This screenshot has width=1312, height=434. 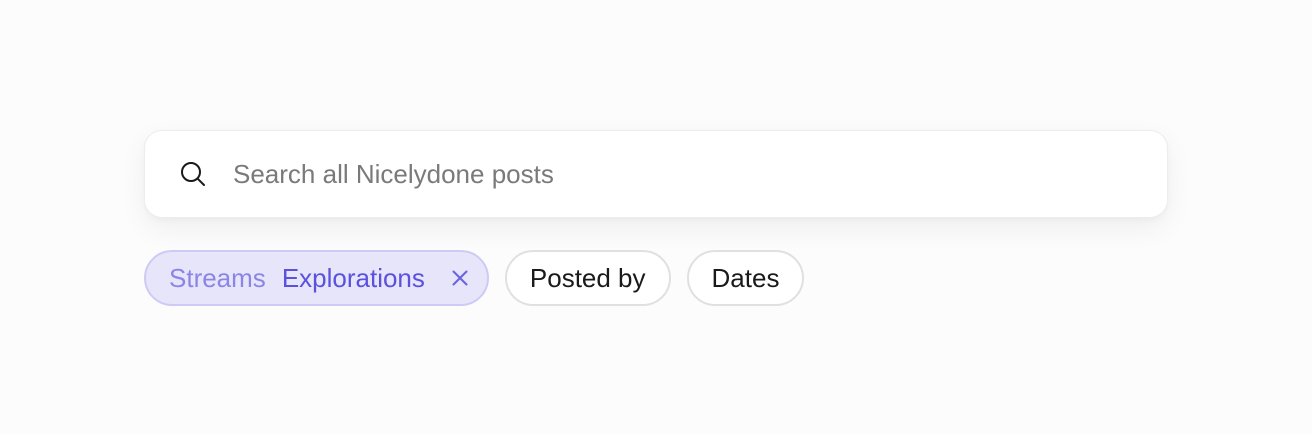 What do you see at coordinates (673, 174) in the screenshot?
I see `search-input` at bounding box center [673, 174].